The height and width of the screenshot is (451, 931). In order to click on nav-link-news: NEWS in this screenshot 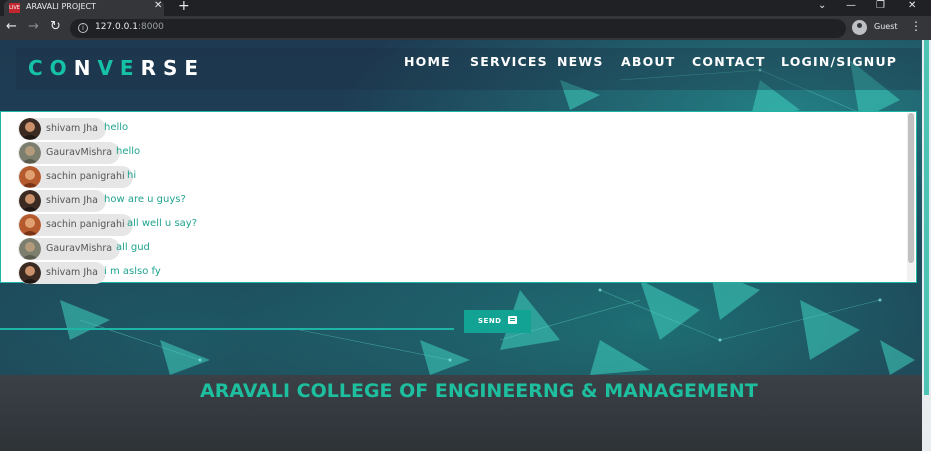, I will do `click(580, 61)`.